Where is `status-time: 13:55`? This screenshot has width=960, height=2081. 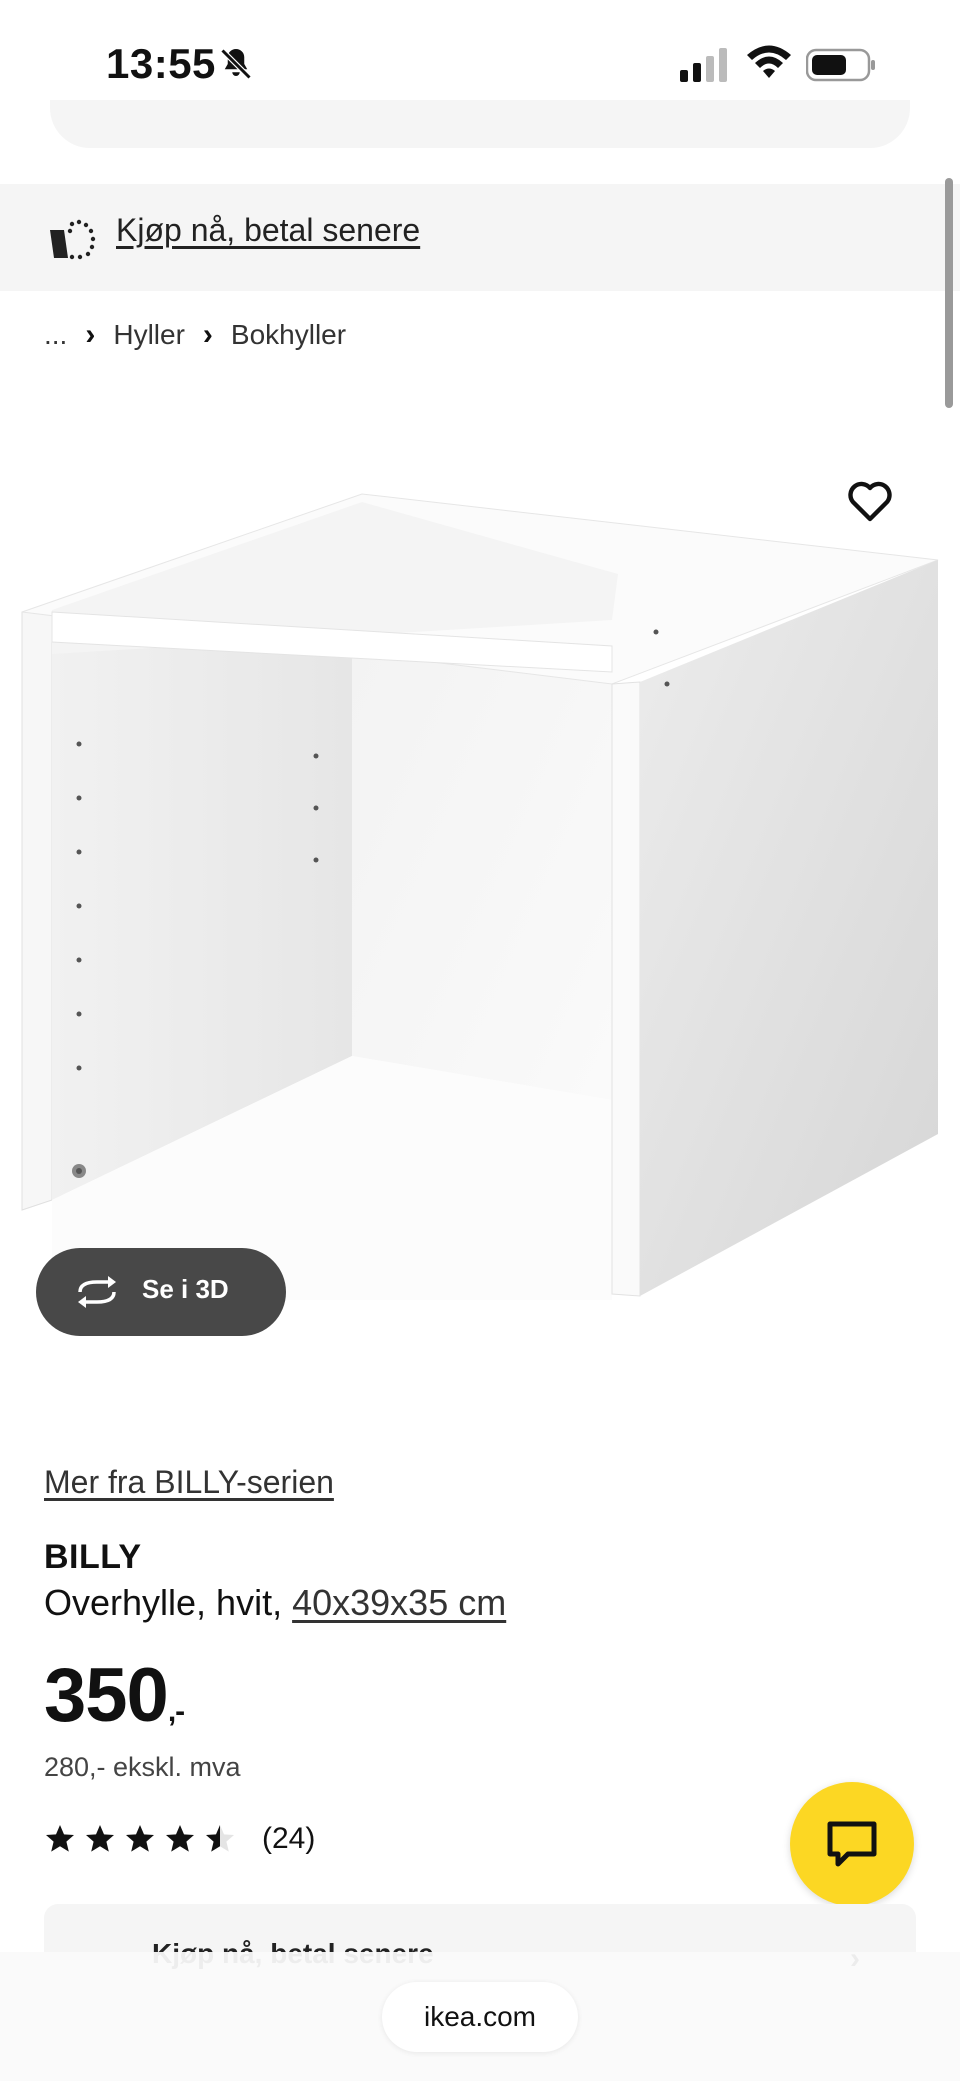 status-time: 13:55 is located at coordinates (161, 63).